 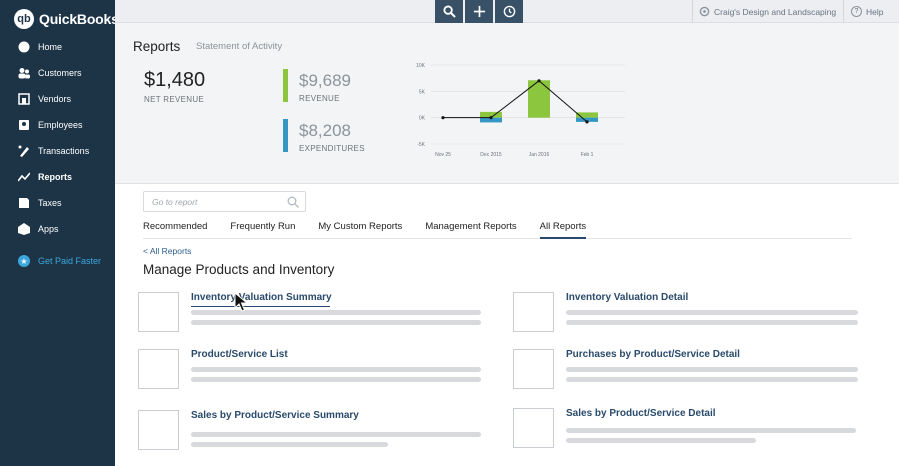 I want to click on star-icon: ★, so click(x=24, y=261).